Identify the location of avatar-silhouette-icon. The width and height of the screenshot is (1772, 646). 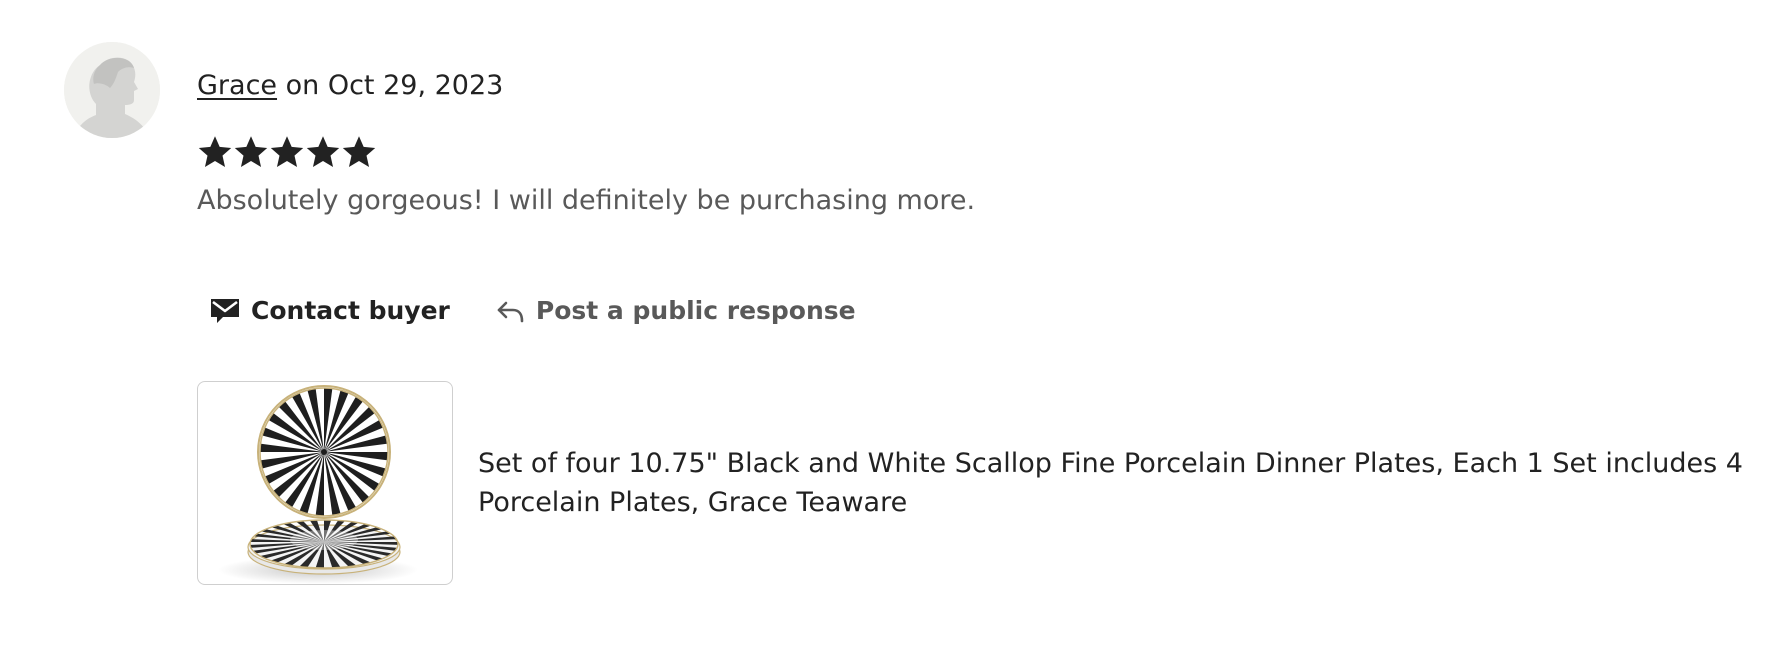
(112, 90).